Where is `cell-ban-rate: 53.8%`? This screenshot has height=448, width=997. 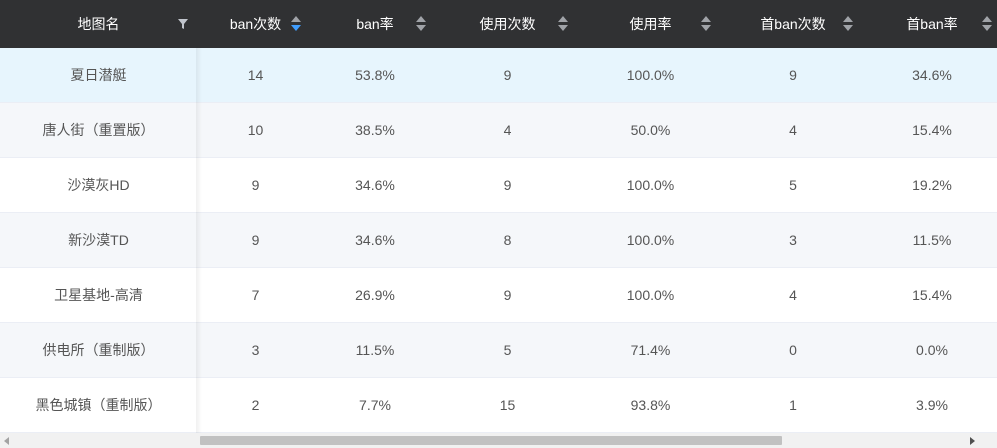
cell-ban-rate: 53.8% is located at coordinates (375, 75).